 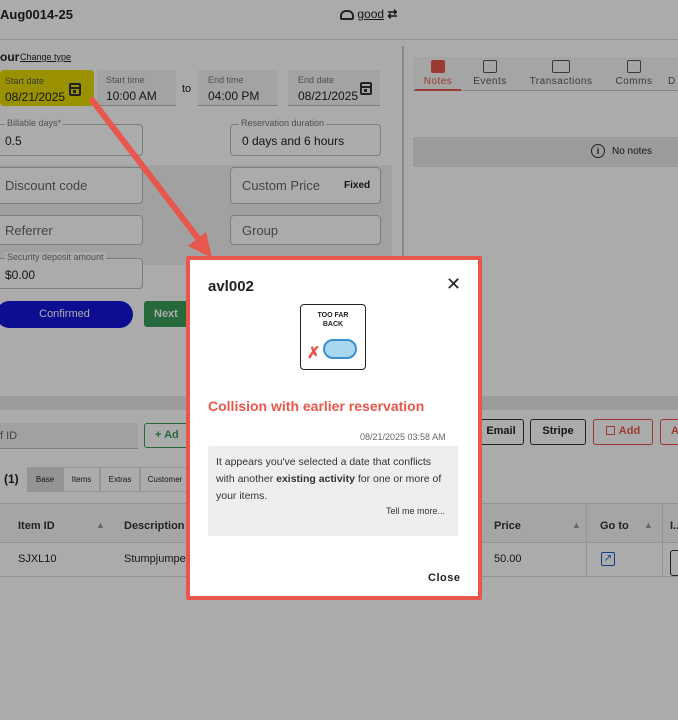 I want to click on close-icon: ✕, so click(x=453, y=284).